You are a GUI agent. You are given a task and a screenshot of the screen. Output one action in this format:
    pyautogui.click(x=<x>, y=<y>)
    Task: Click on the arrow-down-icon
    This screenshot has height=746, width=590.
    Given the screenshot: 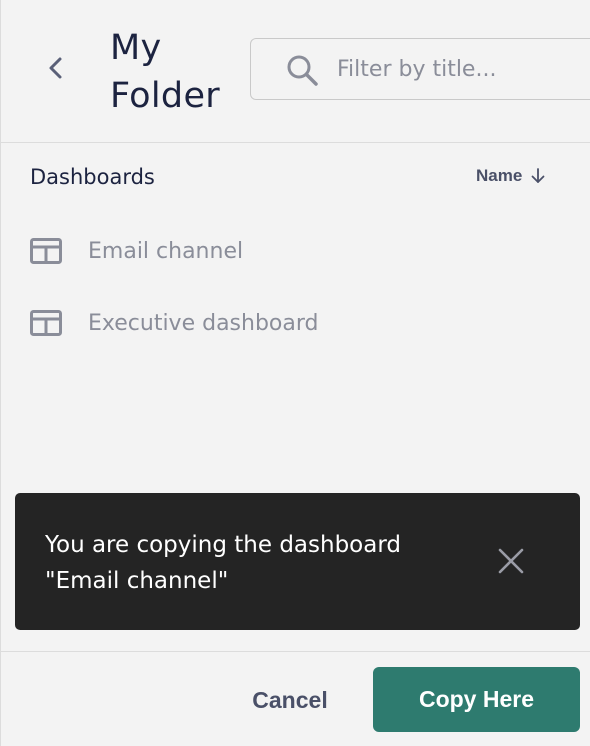 What is the action you would take?
    pyautogui.click(x=538, y=175)
    